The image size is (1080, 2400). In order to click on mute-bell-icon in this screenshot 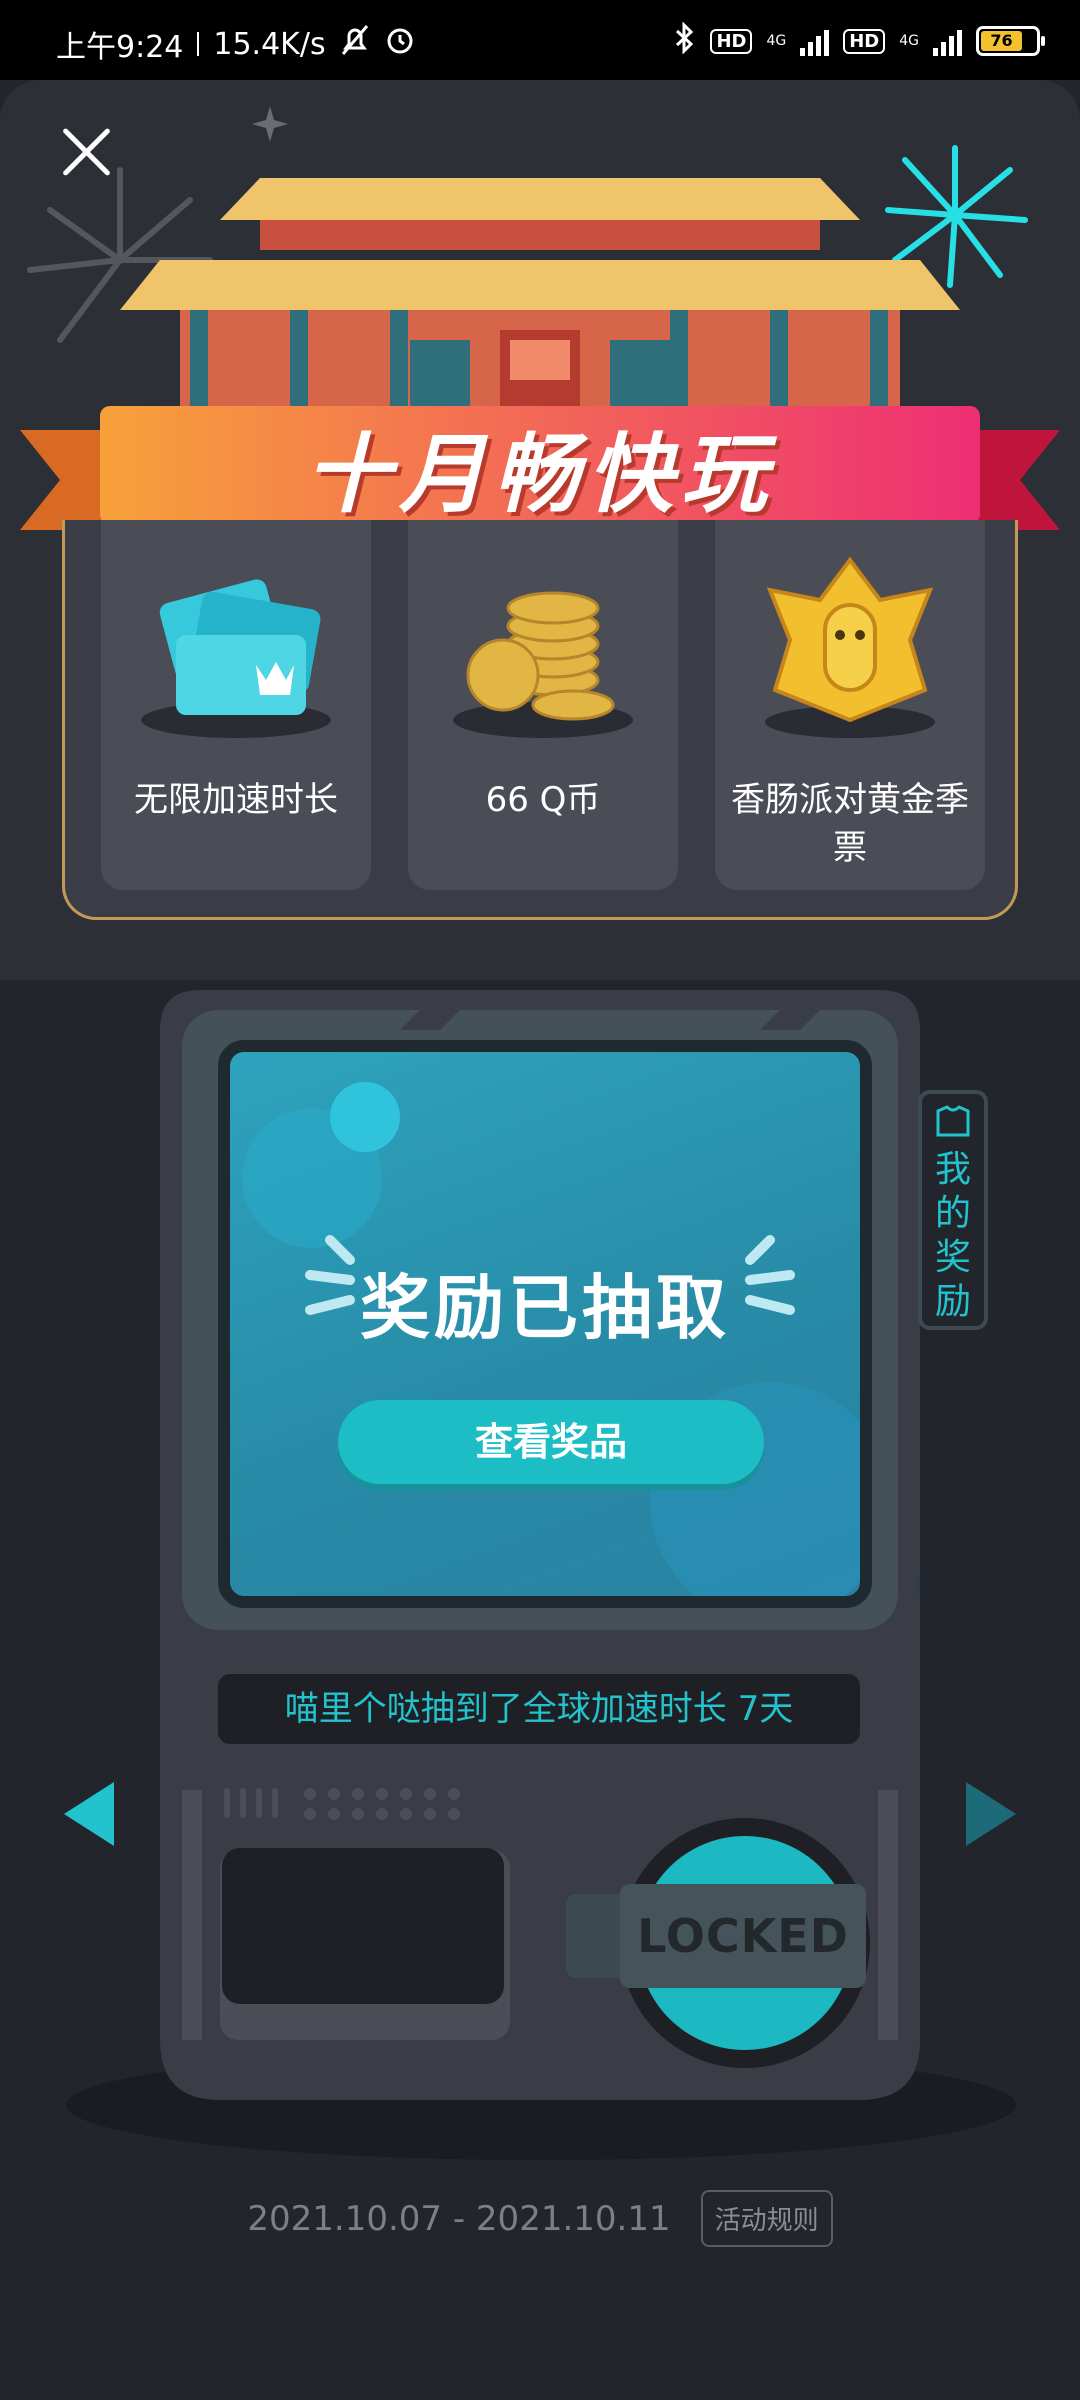, I will do `click(355, 44)`.